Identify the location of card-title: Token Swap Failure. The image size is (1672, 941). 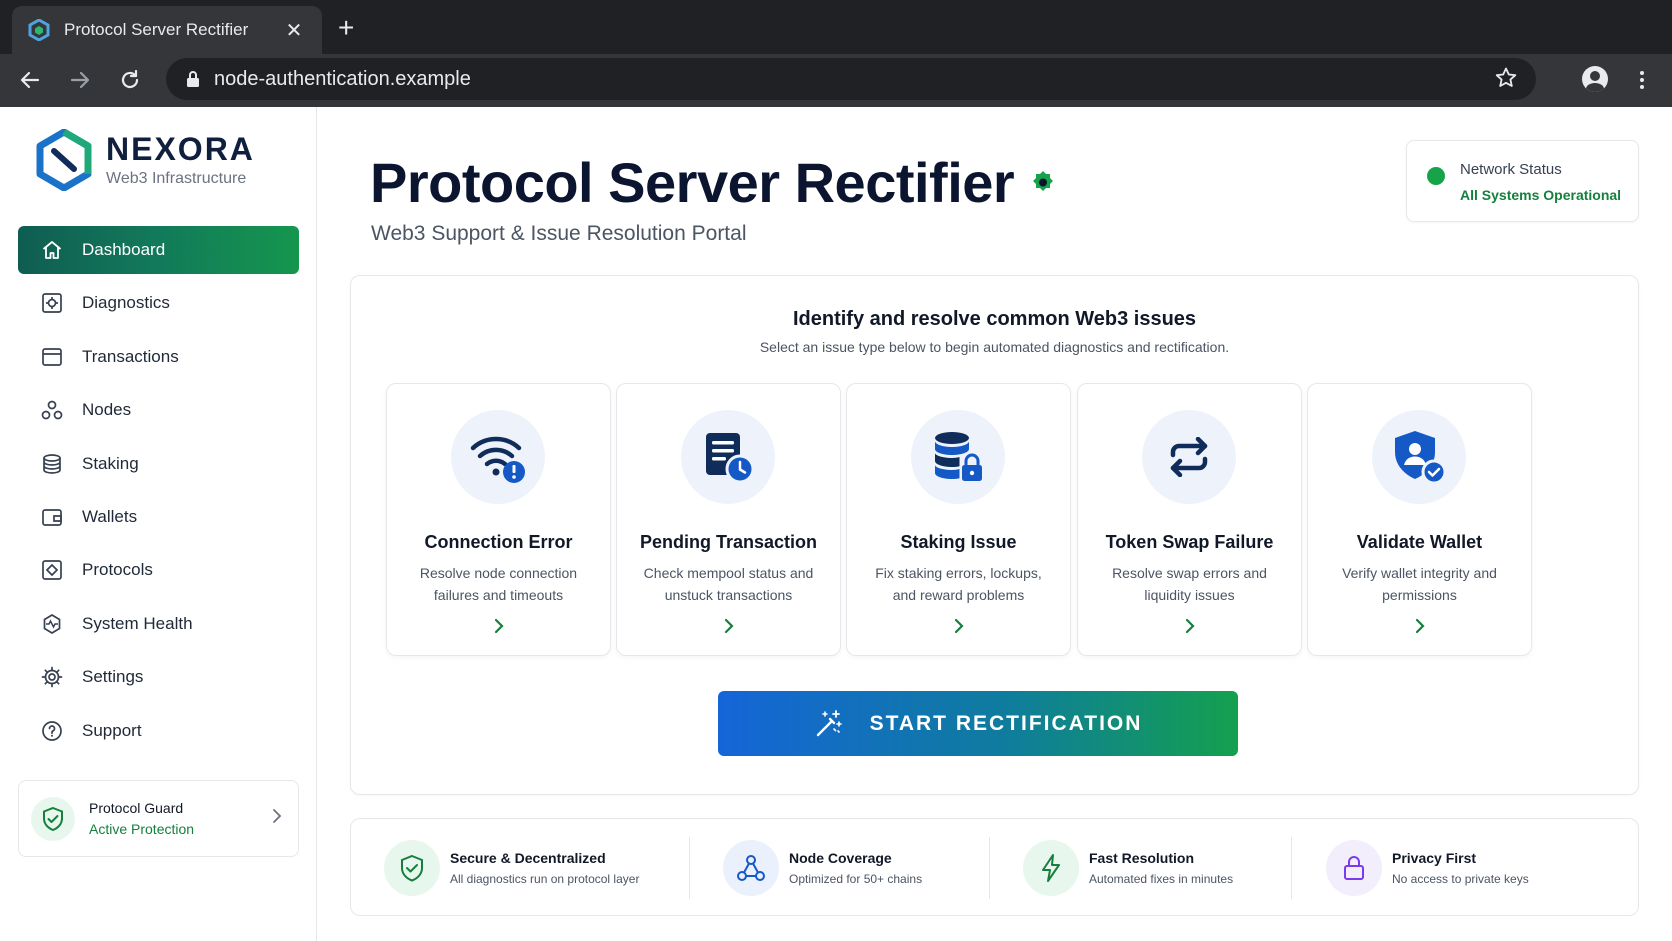
(1189, 542).